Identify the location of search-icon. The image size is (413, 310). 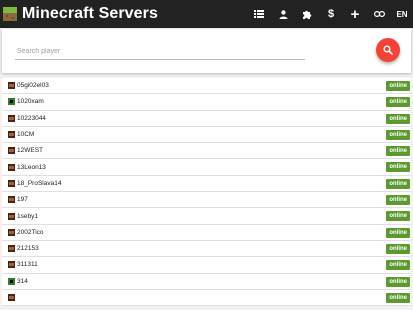
(388, 50).